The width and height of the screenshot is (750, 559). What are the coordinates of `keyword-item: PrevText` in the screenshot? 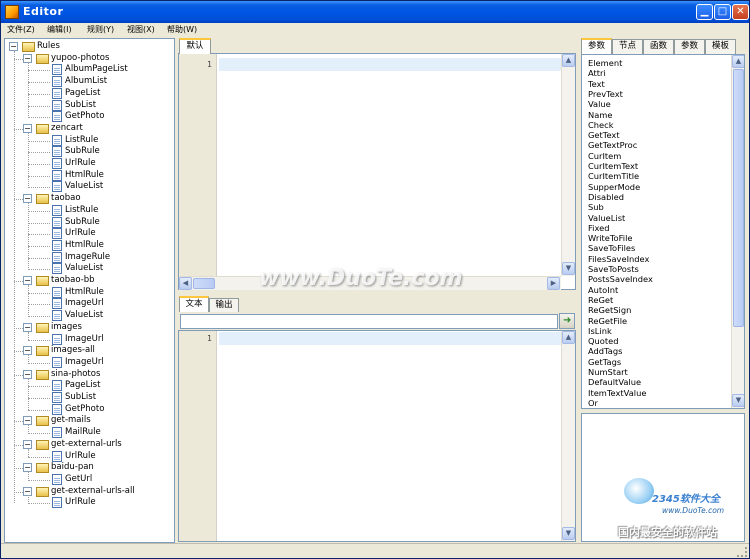 It's located at (605, 94).